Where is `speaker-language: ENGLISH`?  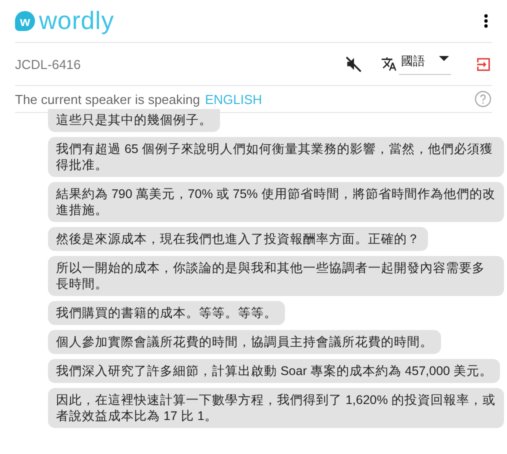
speaker-language: ENGLISH is located at coordinates (233, 99).